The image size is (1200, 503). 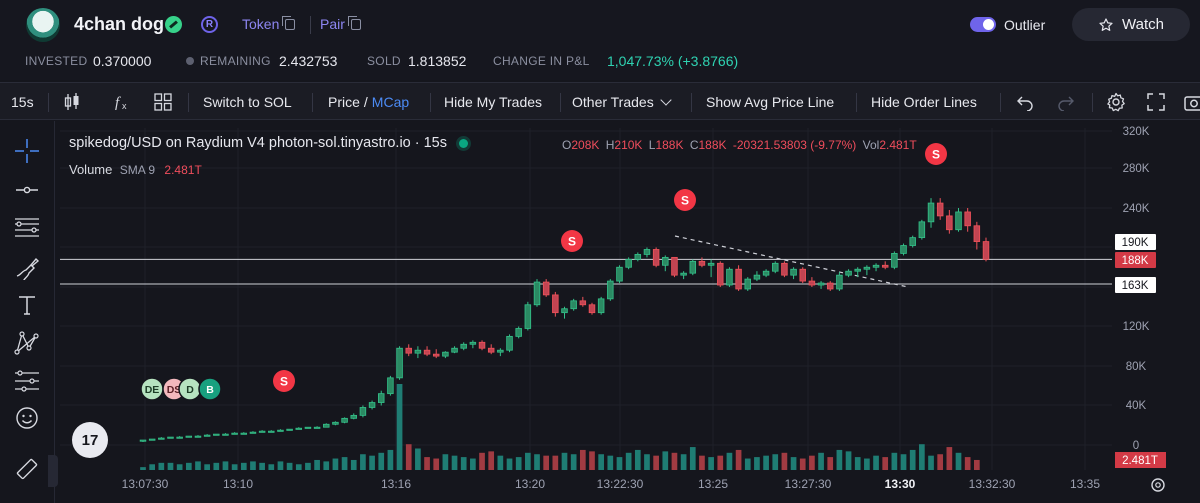 I want to click on x-tick-label: 13:07:30, so click(x=145, y=484).